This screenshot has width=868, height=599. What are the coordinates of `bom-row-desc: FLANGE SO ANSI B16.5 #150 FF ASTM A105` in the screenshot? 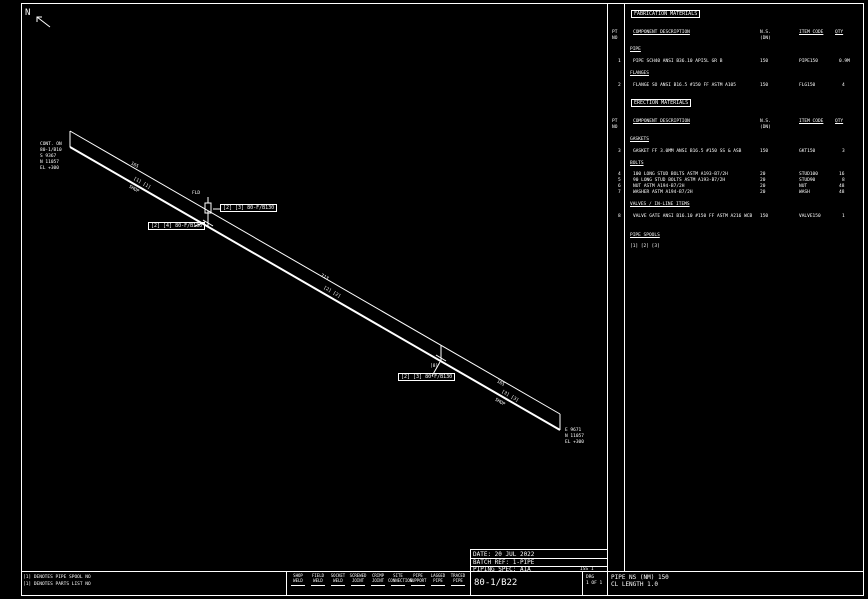 It's located at (684, 85).